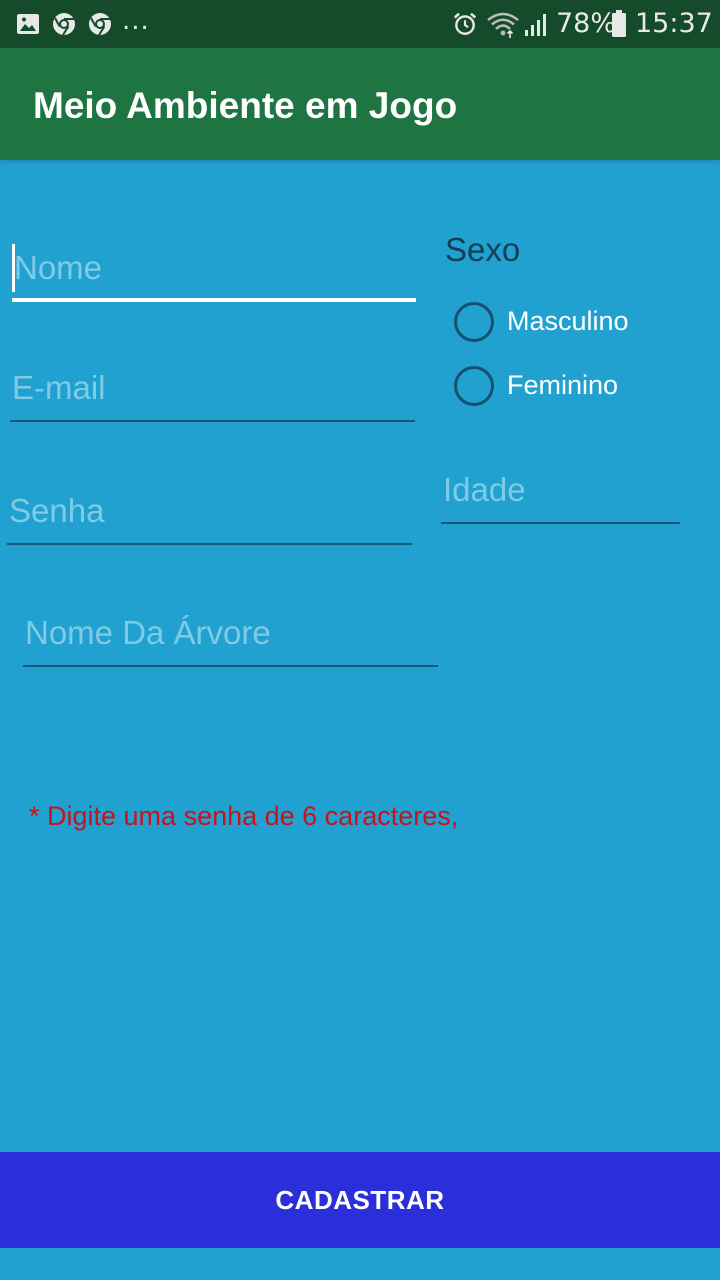  I want to click on battery-icon, so click(619, 23).